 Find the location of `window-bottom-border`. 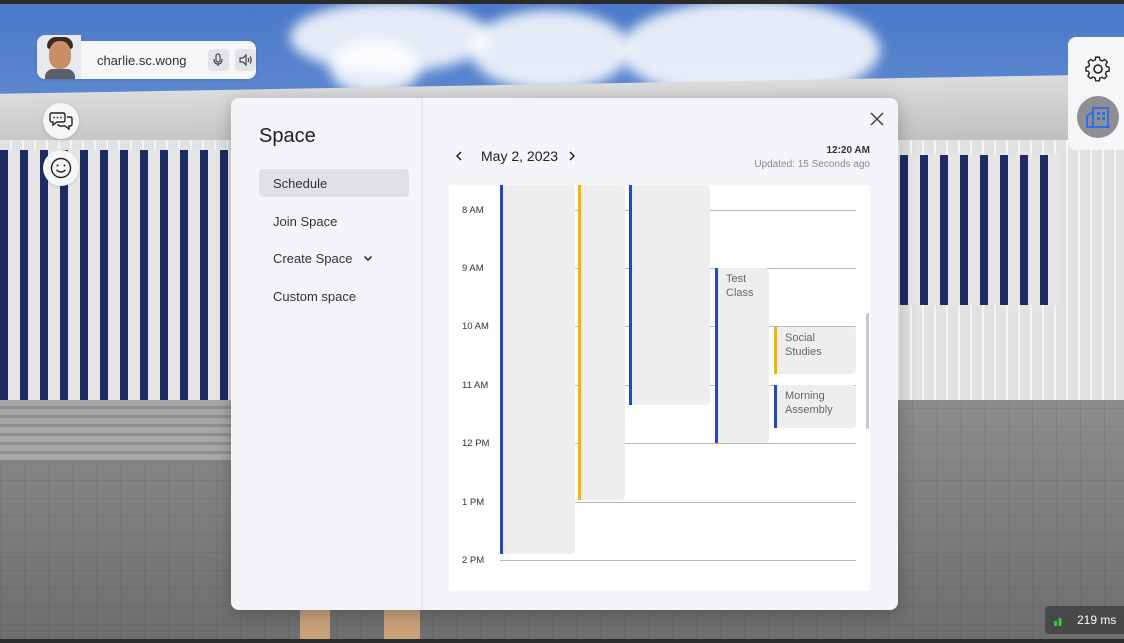

window-bottom-border is located at coordinates (562, 641).